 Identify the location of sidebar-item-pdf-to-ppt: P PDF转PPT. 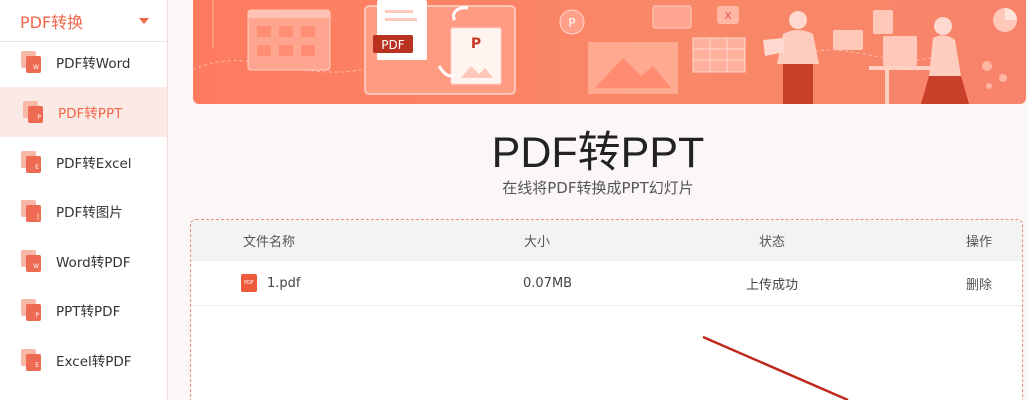
(83, 112).